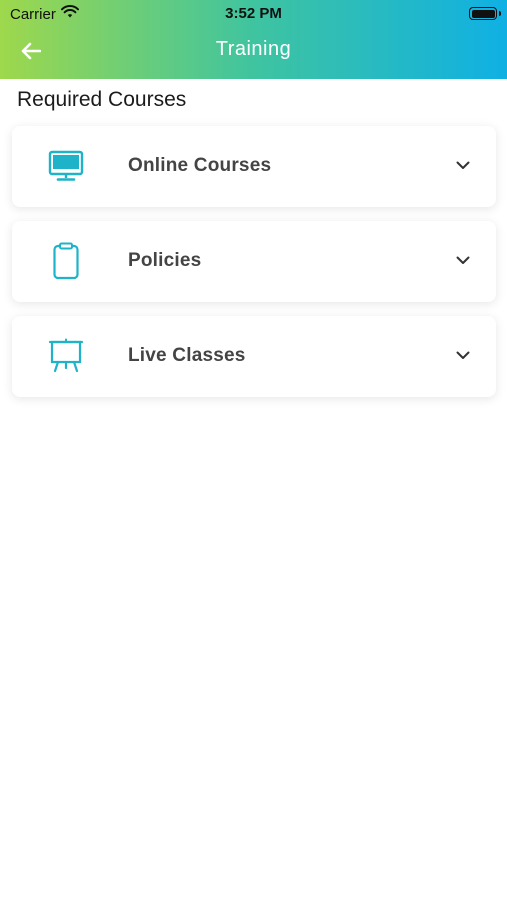  What do you see at coordinates (485, 13) in the screenshot?
I see `battery-icon` at bounding box center [485, 13].